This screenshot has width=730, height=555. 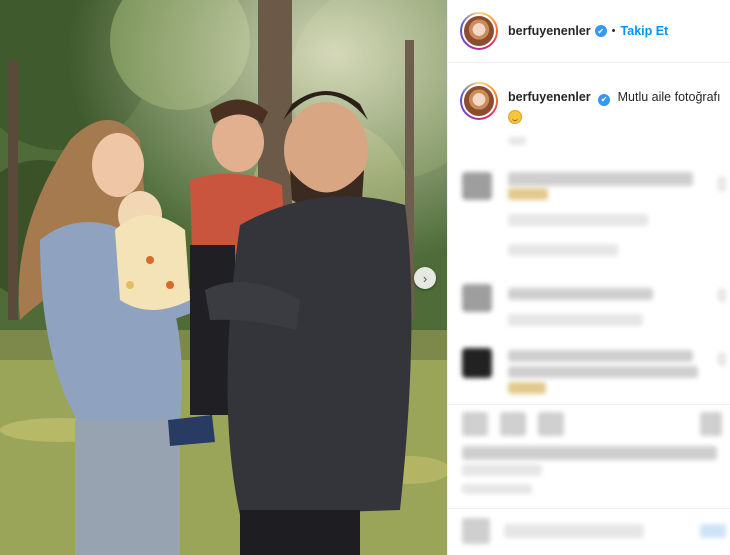 I want to click on bookmark-icon, so click(x=711, y=424).